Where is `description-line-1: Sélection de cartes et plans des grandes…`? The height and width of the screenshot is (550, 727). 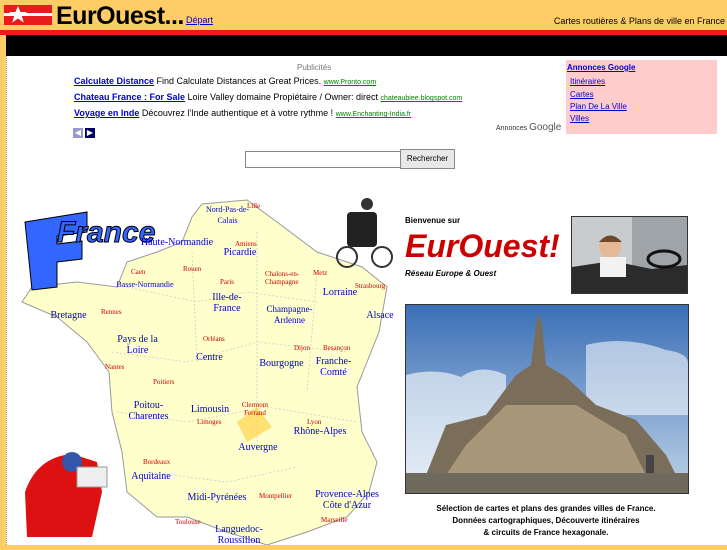
description-line-1: Sélection de cartes et plans des grandes… is located at coordinates (546, 508).